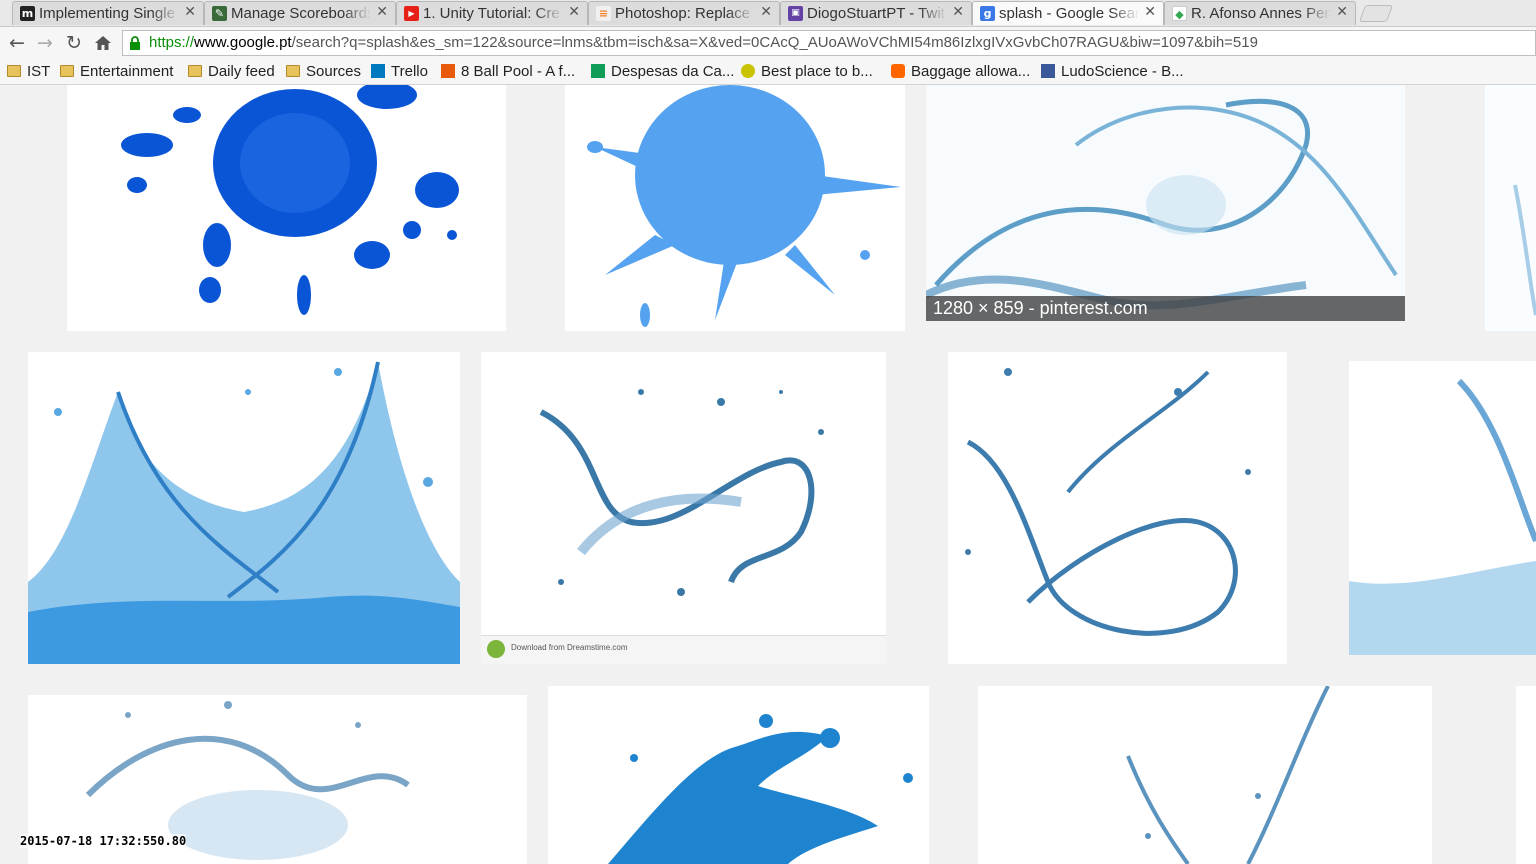  Describe the element at coordinates (683, 649) in the screenshot. I see `dreamstime-watermark: Download from Dreamstime.com` at that location.